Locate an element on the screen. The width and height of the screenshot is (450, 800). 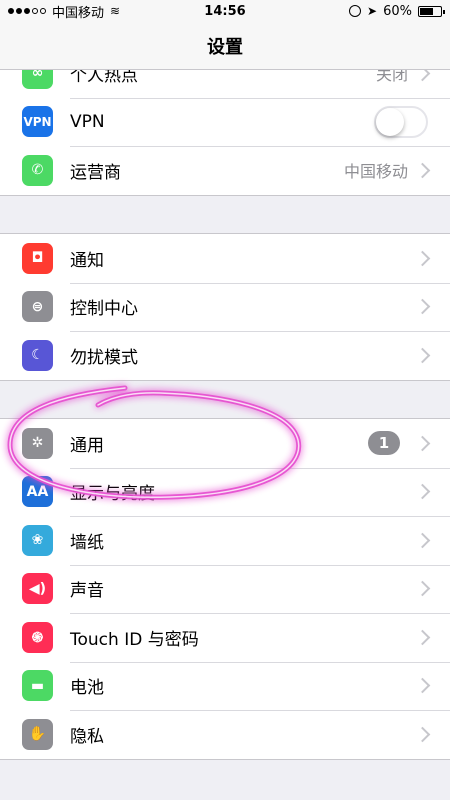
settings-row-battery: ▬ 电池 is located at coordinates (225, 686).